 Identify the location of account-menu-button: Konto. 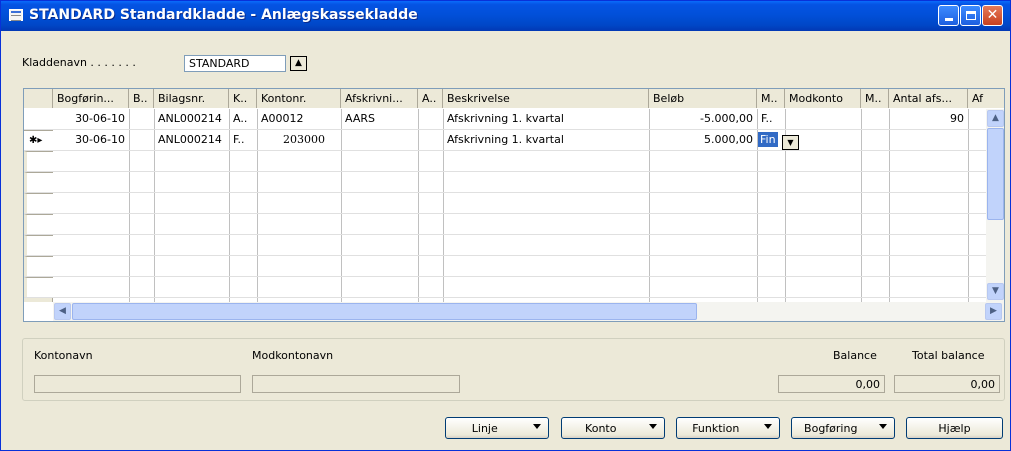
(613, 428).